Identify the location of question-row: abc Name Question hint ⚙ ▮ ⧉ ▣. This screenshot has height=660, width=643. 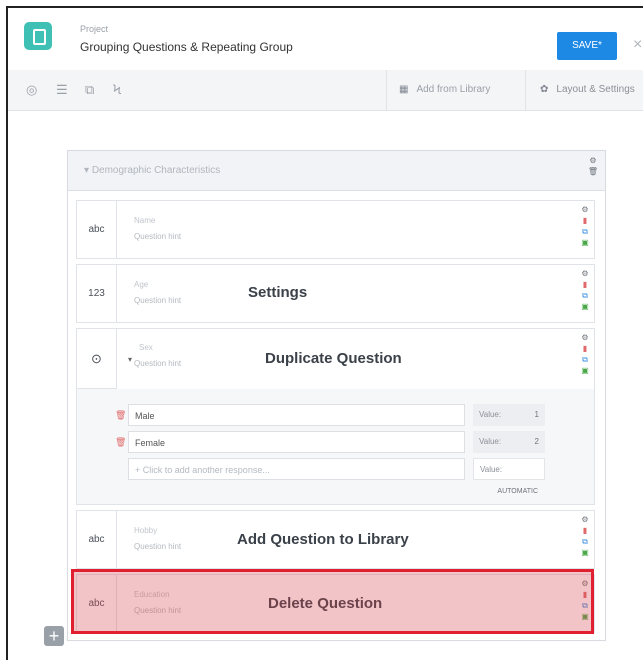
(335, 229).